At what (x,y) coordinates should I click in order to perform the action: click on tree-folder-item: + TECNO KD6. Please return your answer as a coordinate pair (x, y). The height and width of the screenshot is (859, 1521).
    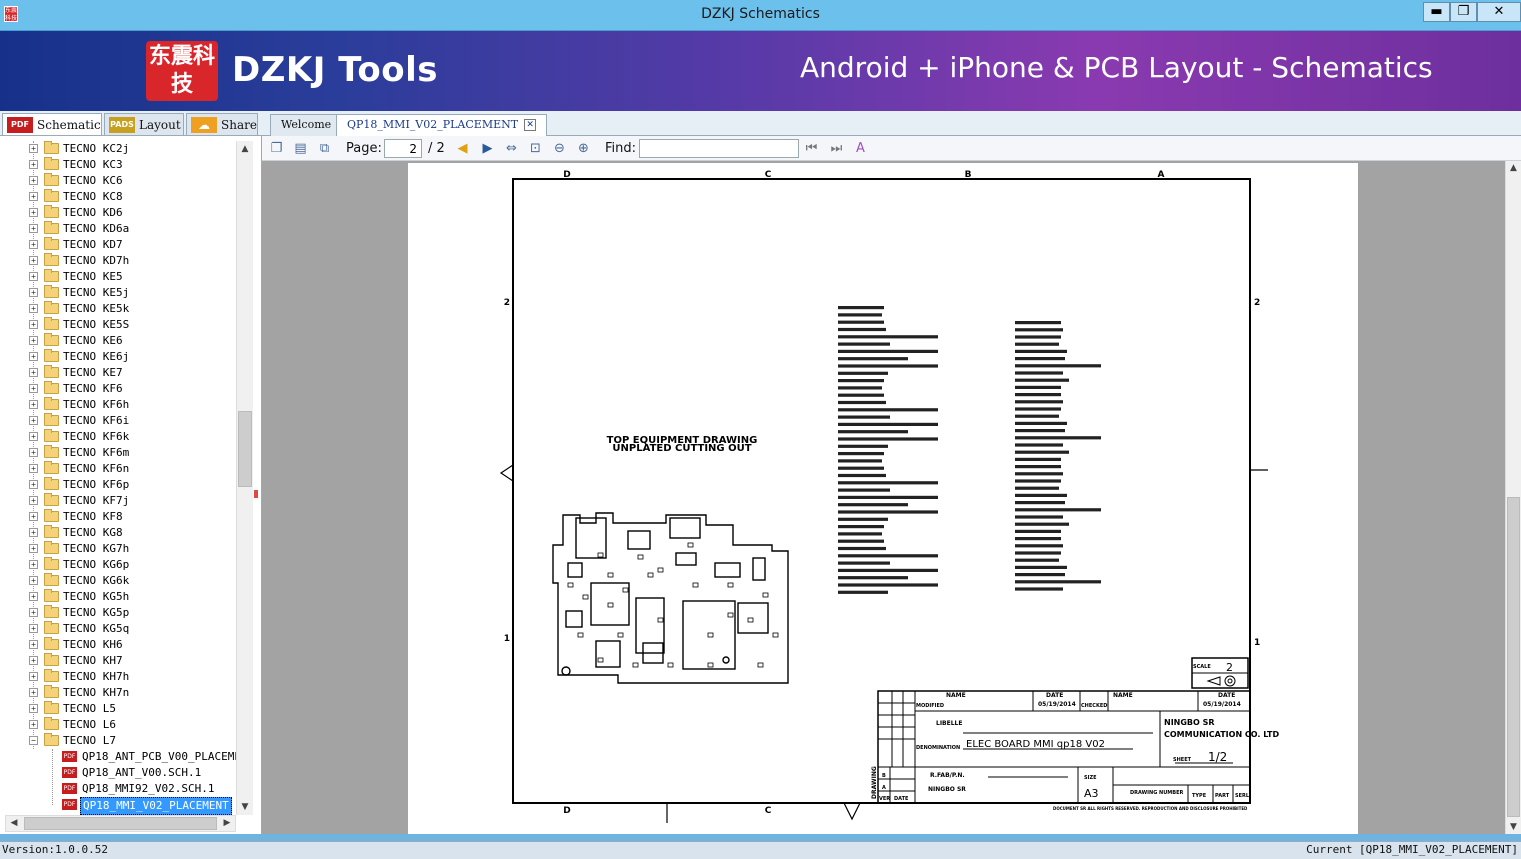
    Looking at the image, I should click on (118, 213).